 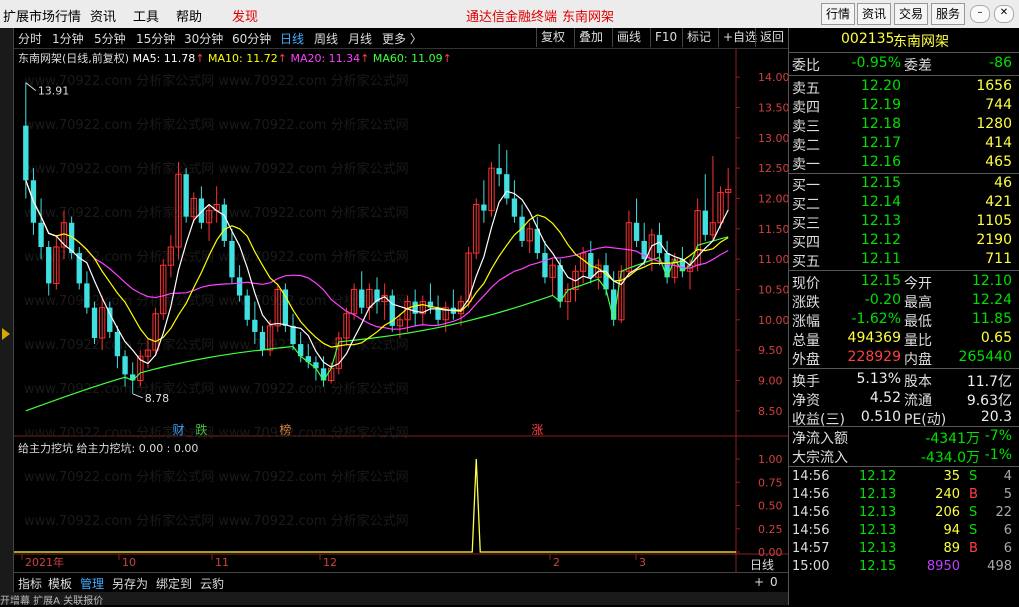 I want to click on period-label: 日线, so click(x=762, y=565).